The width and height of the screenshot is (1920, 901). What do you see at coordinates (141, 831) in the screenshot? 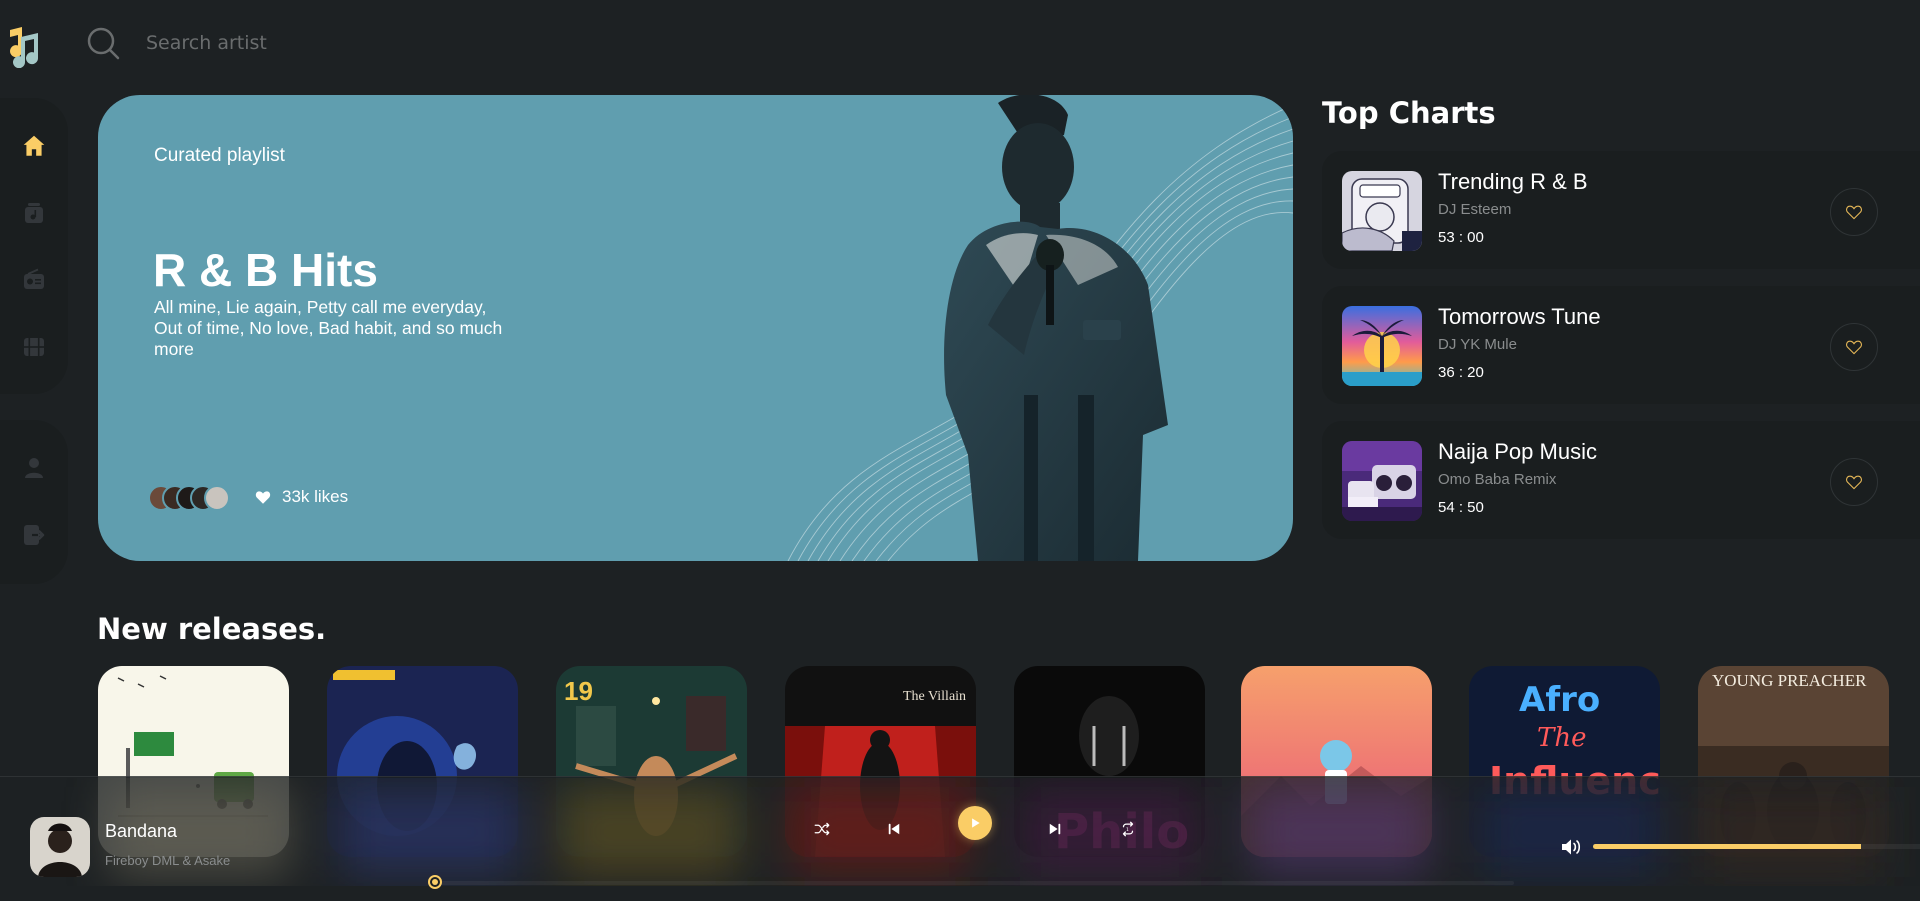
I see `now-playing-title: Bandana` at bounding box center [141, 831].